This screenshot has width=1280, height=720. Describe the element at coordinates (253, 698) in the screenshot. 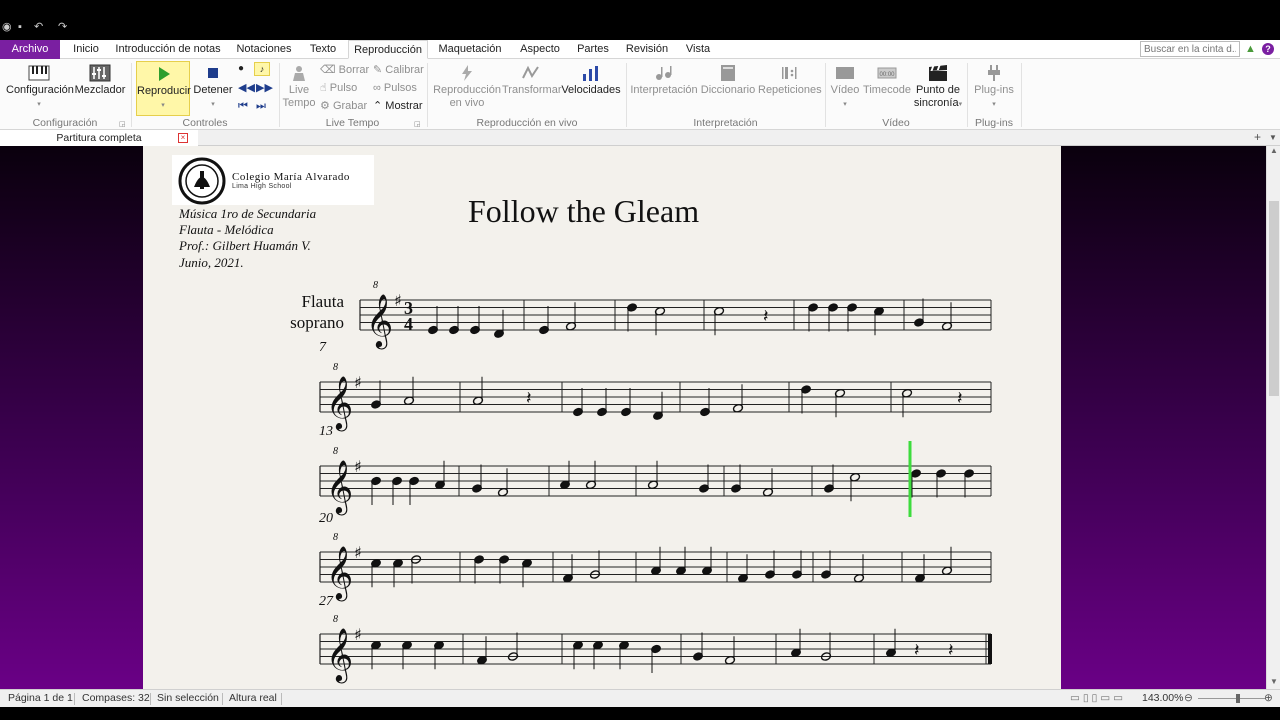

I see `status-pitch: Altura real` at that location.